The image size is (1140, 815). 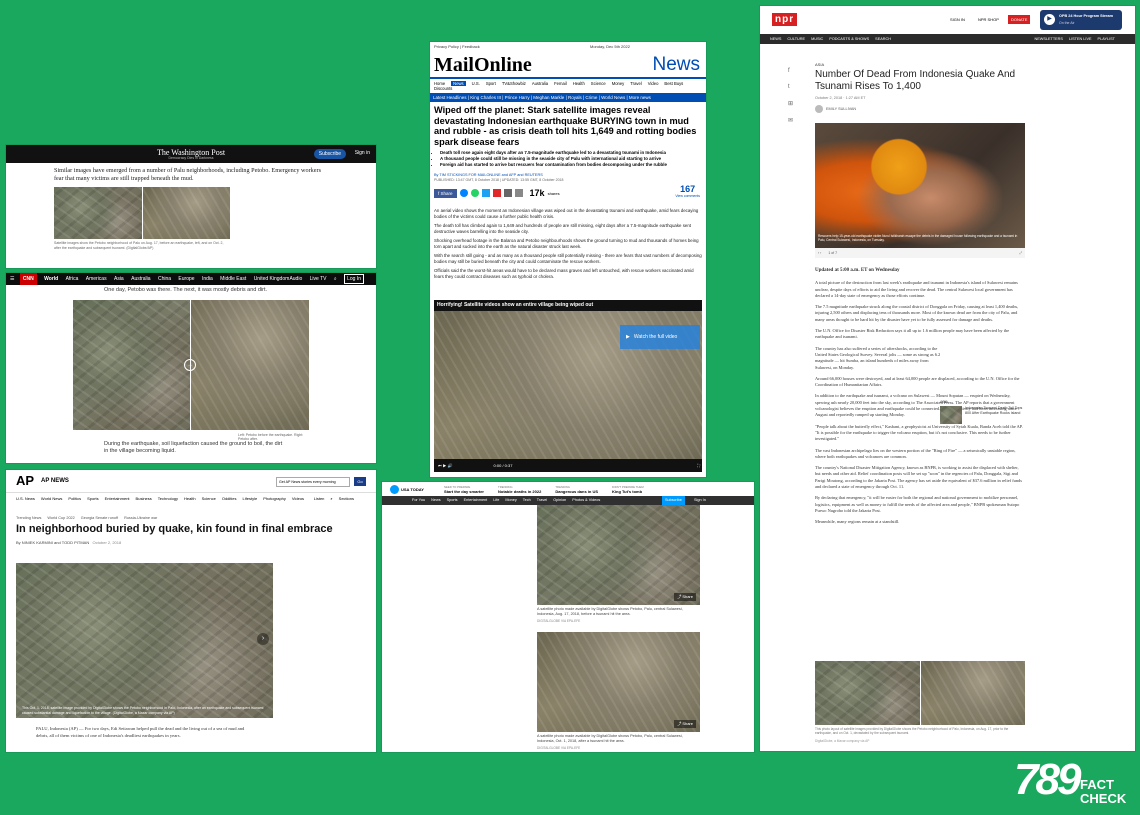 What do you see at coordinates (164, 279) in the screenshot?
I see `nav-item: China` at bounding box center [164, 279].